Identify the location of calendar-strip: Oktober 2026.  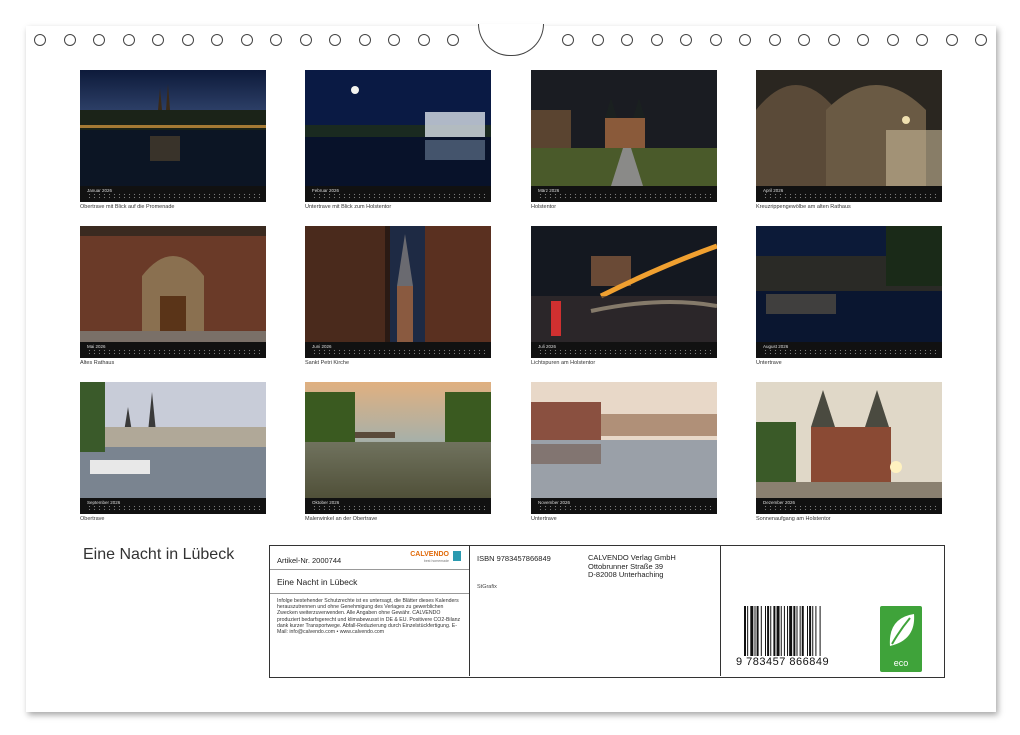
(398, 506).